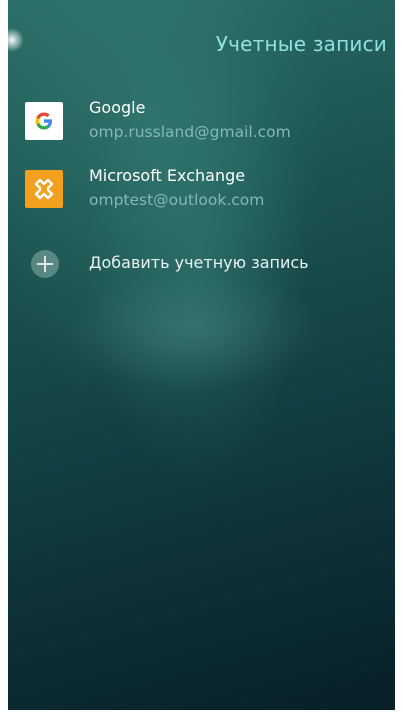 This screenshot has height=718, width=403. I want to click on add-account-label: Добавить учетную запись, so click(199, 262).